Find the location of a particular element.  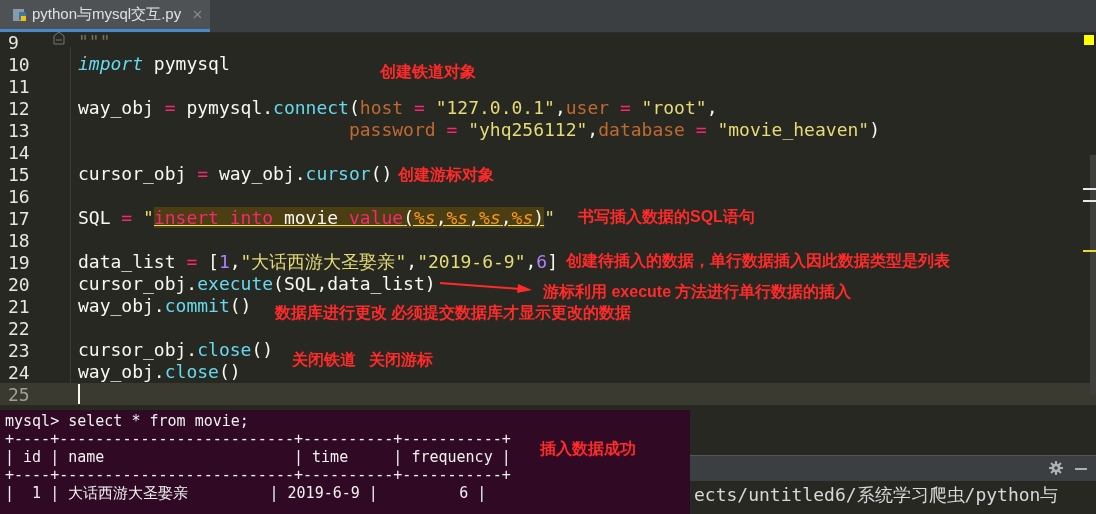

text-cursor is located at coordinates (79, 394).